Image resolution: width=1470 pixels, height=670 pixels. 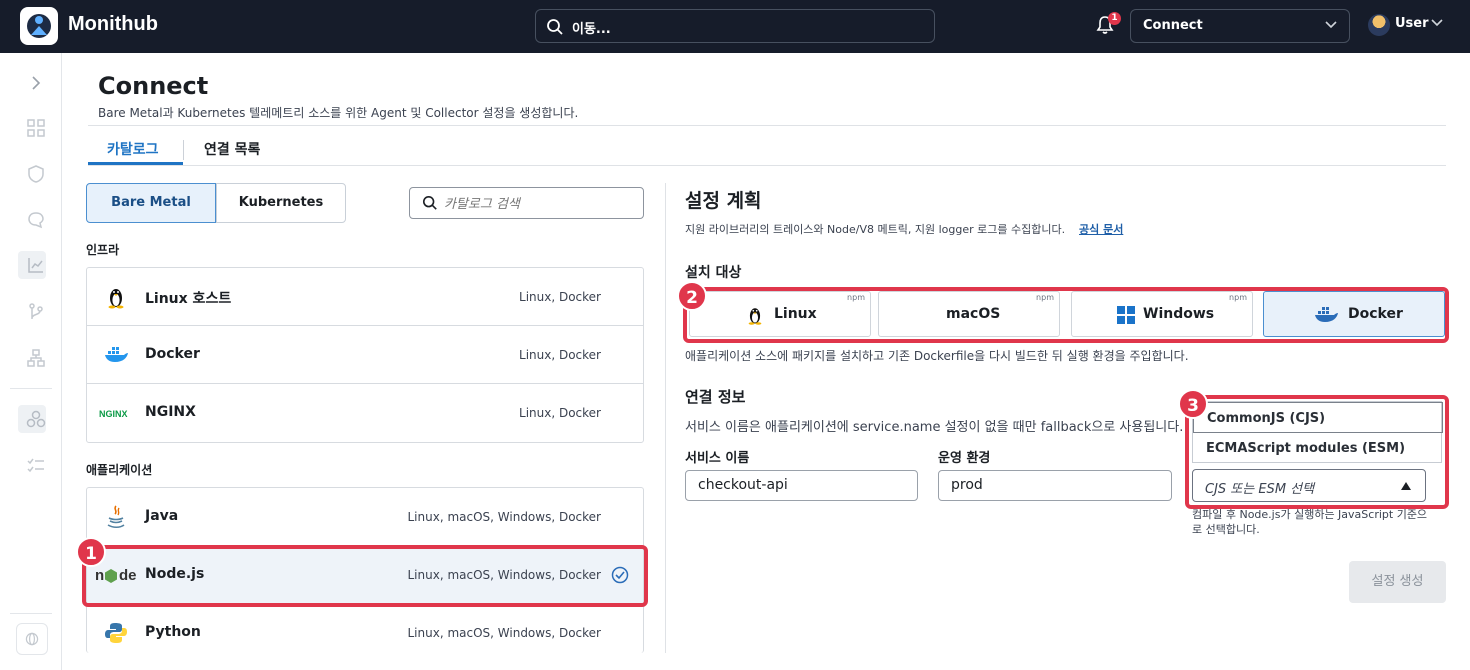 I want to click on hierarchy-icon, so click(x=36, y=358).